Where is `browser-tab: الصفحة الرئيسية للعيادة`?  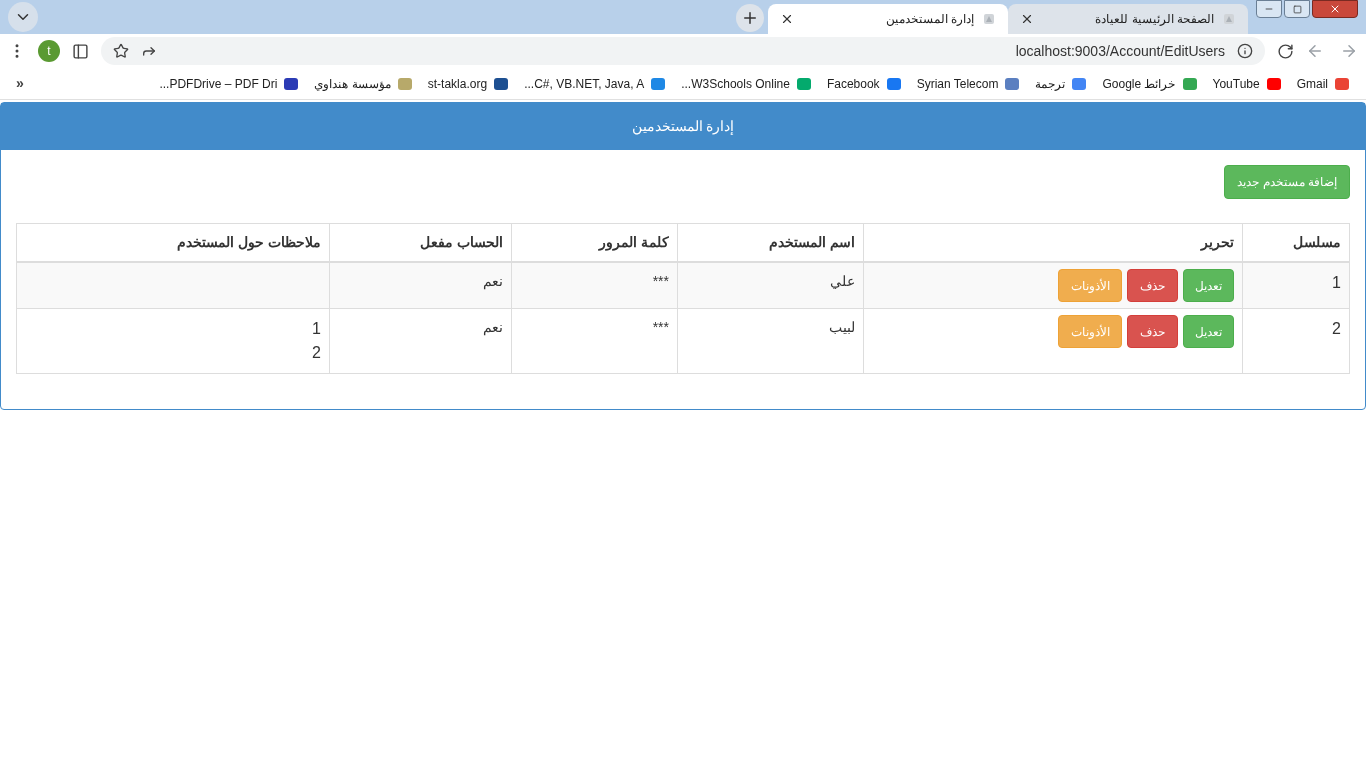 browser-tab: الصفحة الرئيسية للعيادة is located at coordinates (1128, 19).